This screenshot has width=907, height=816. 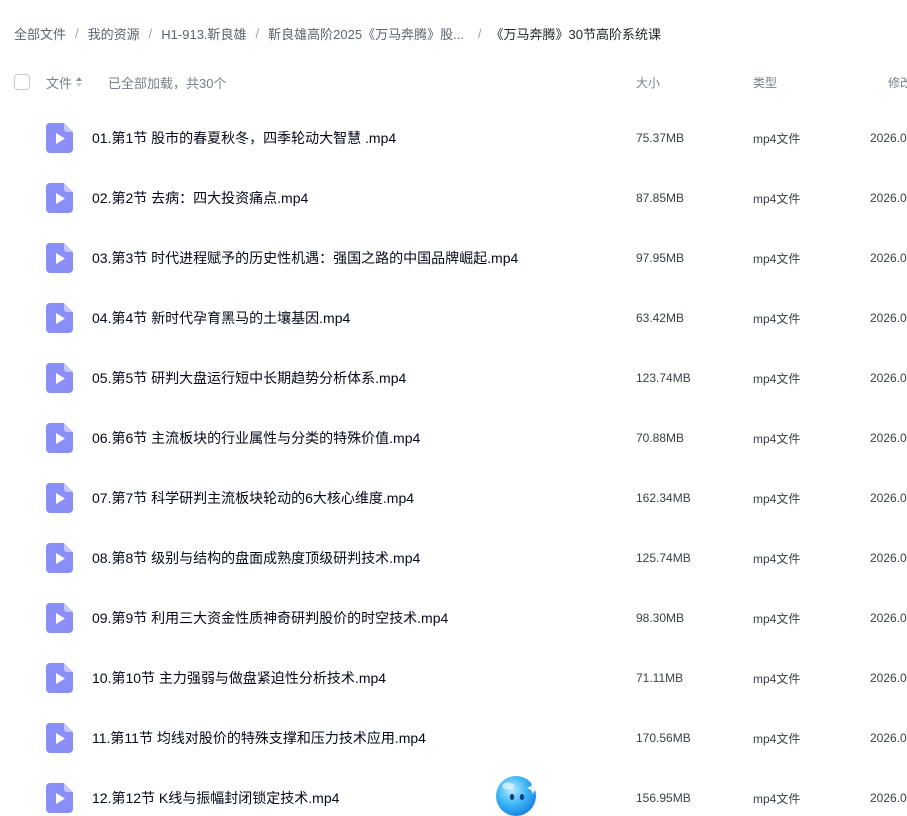 I want to click on file-size: 97.95MB, so click(x=660, y=258).